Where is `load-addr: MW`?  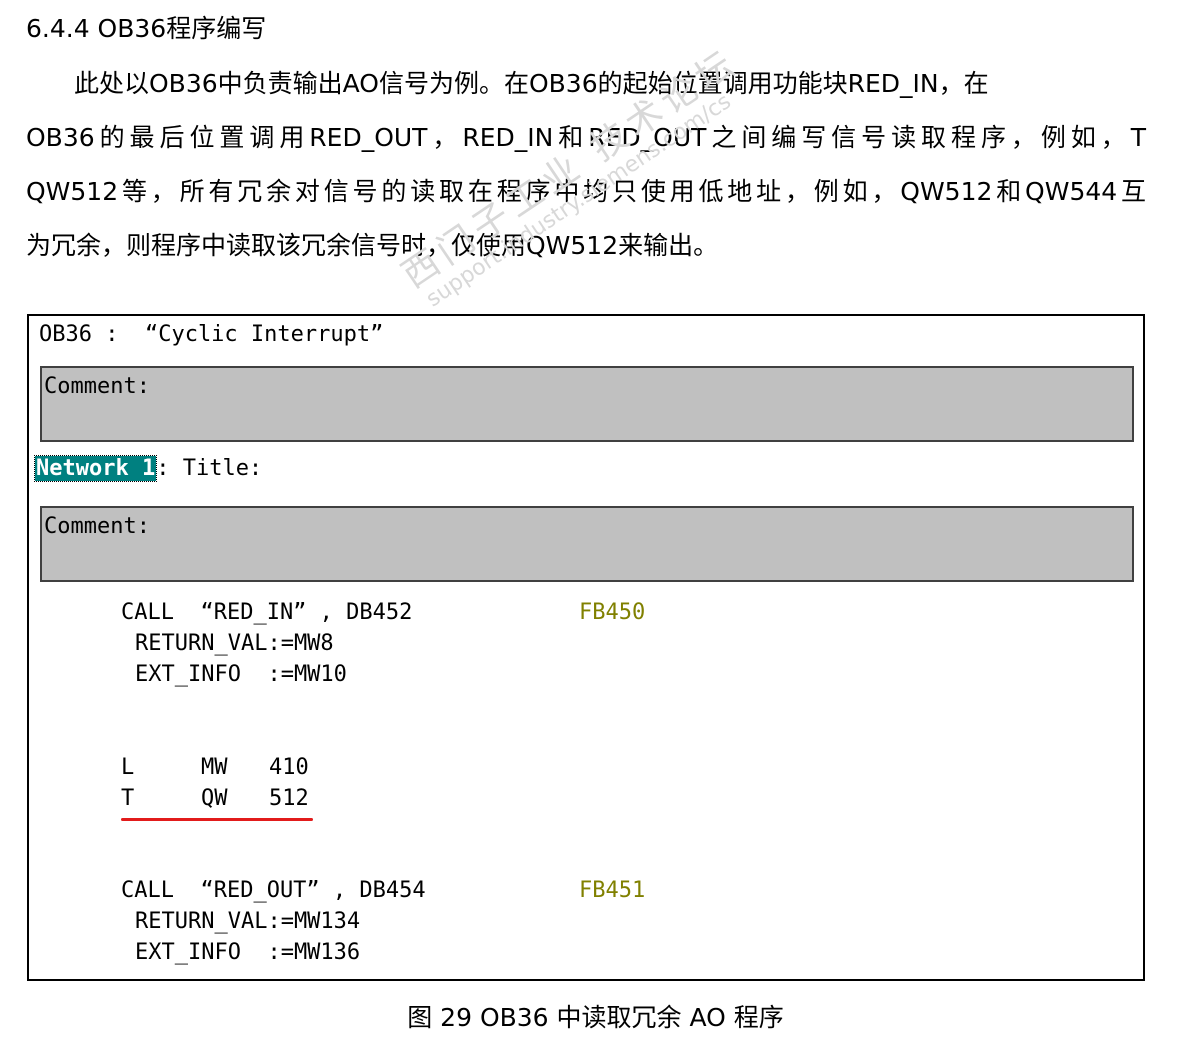
load-addr: MW is located at coordinates (214, 767).